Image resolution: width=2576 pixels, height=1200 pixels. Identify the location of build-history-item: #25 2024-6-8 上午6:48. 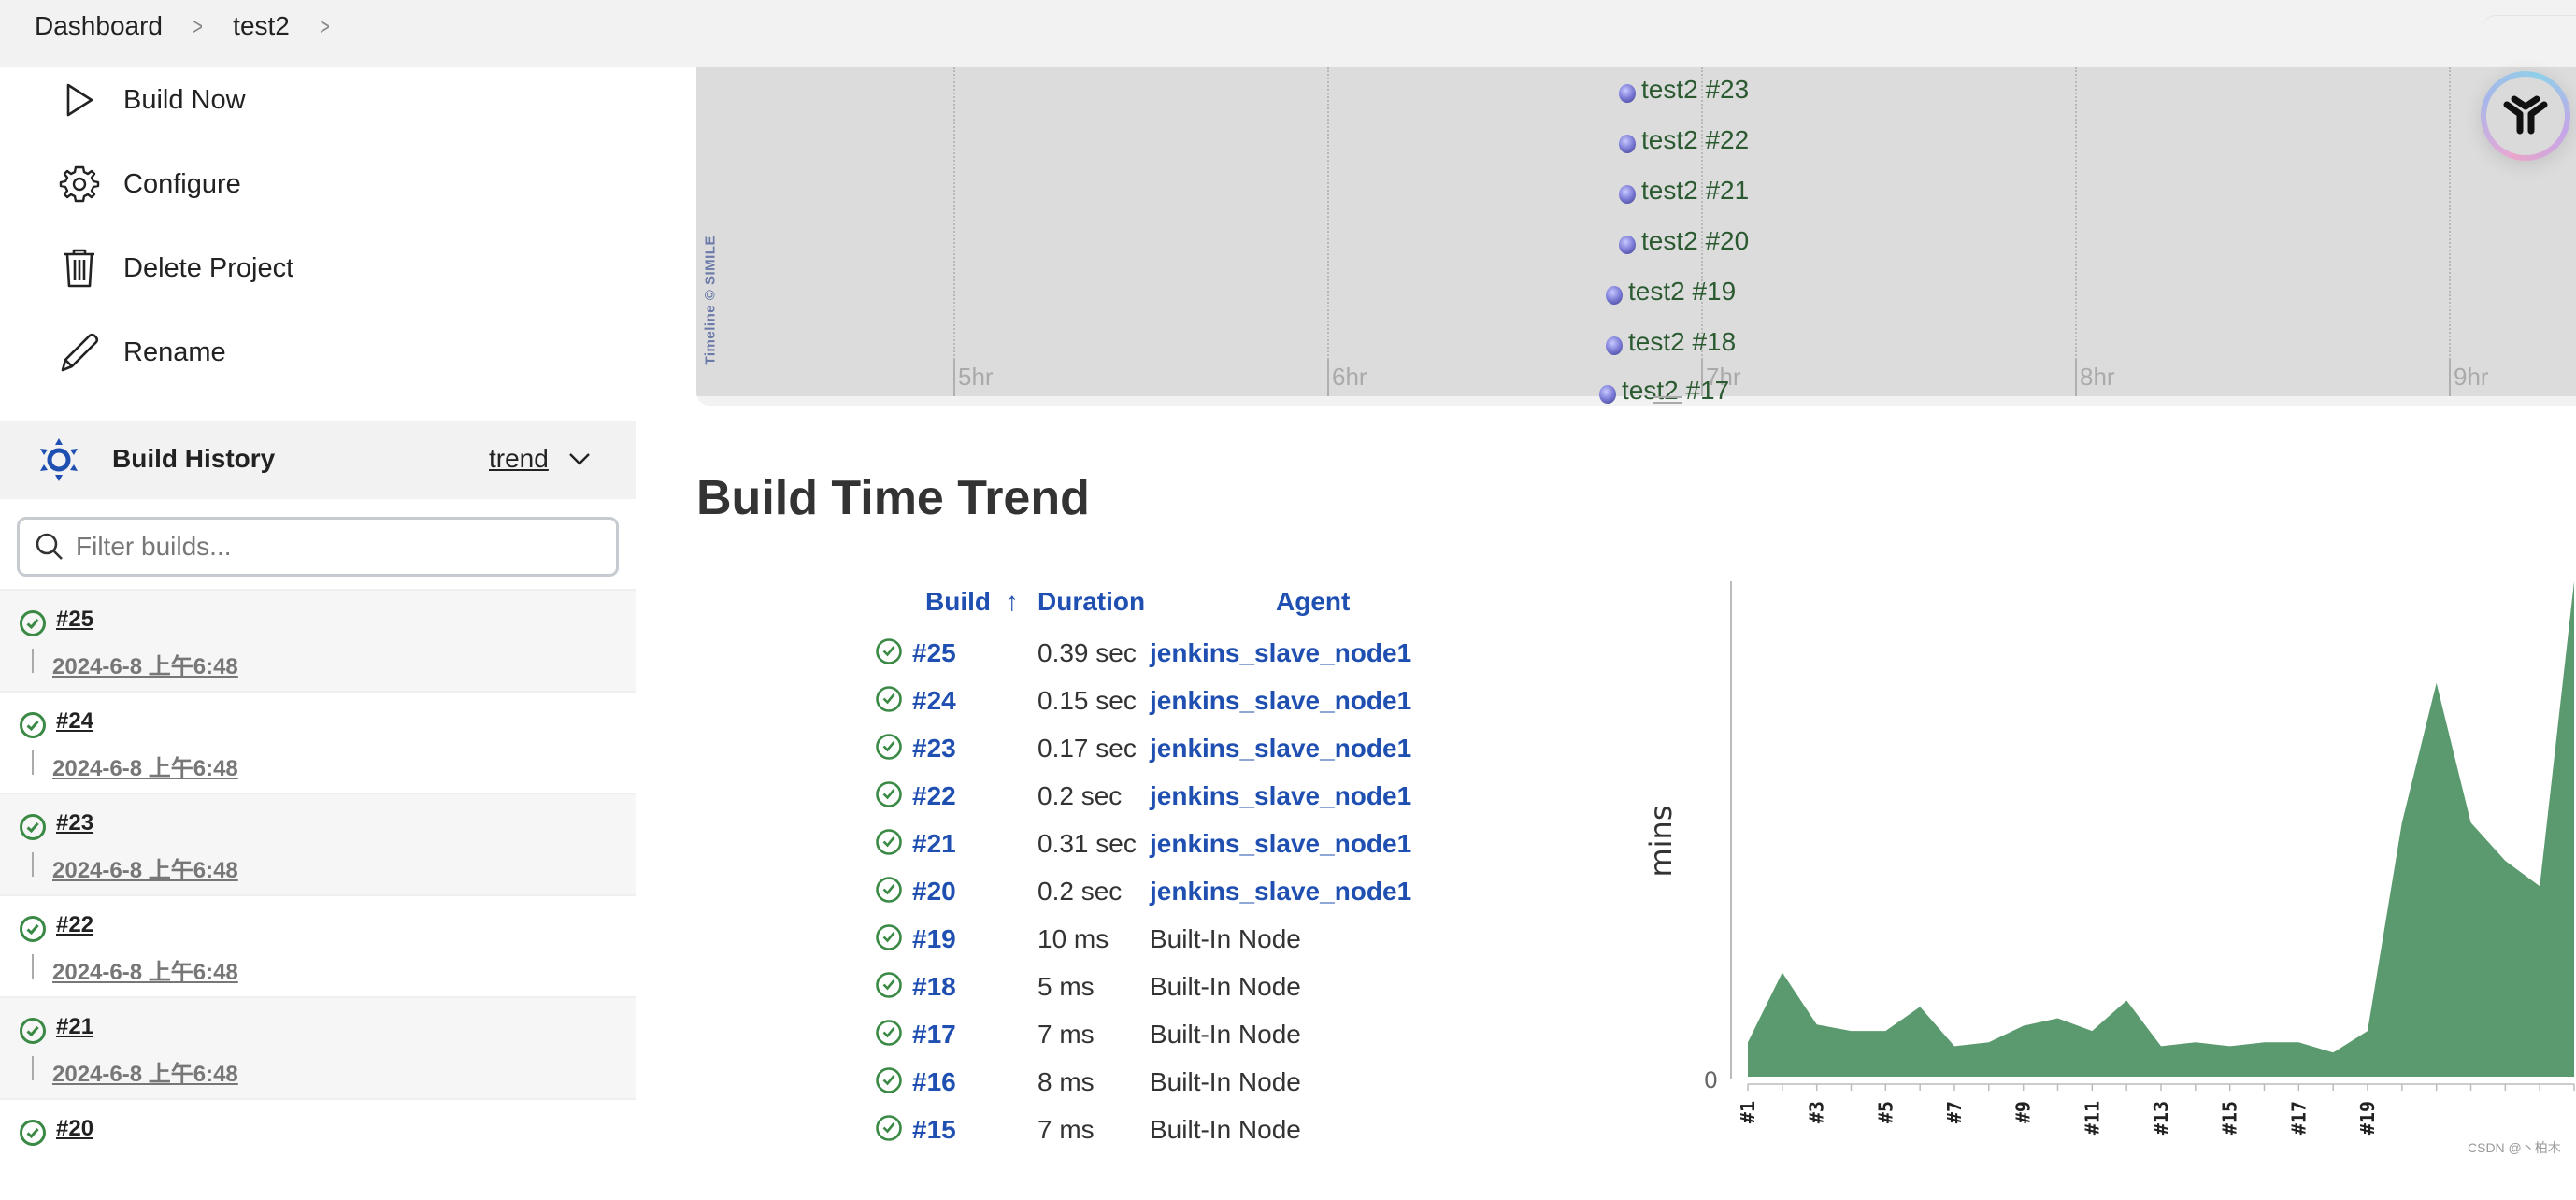
(318, 640).